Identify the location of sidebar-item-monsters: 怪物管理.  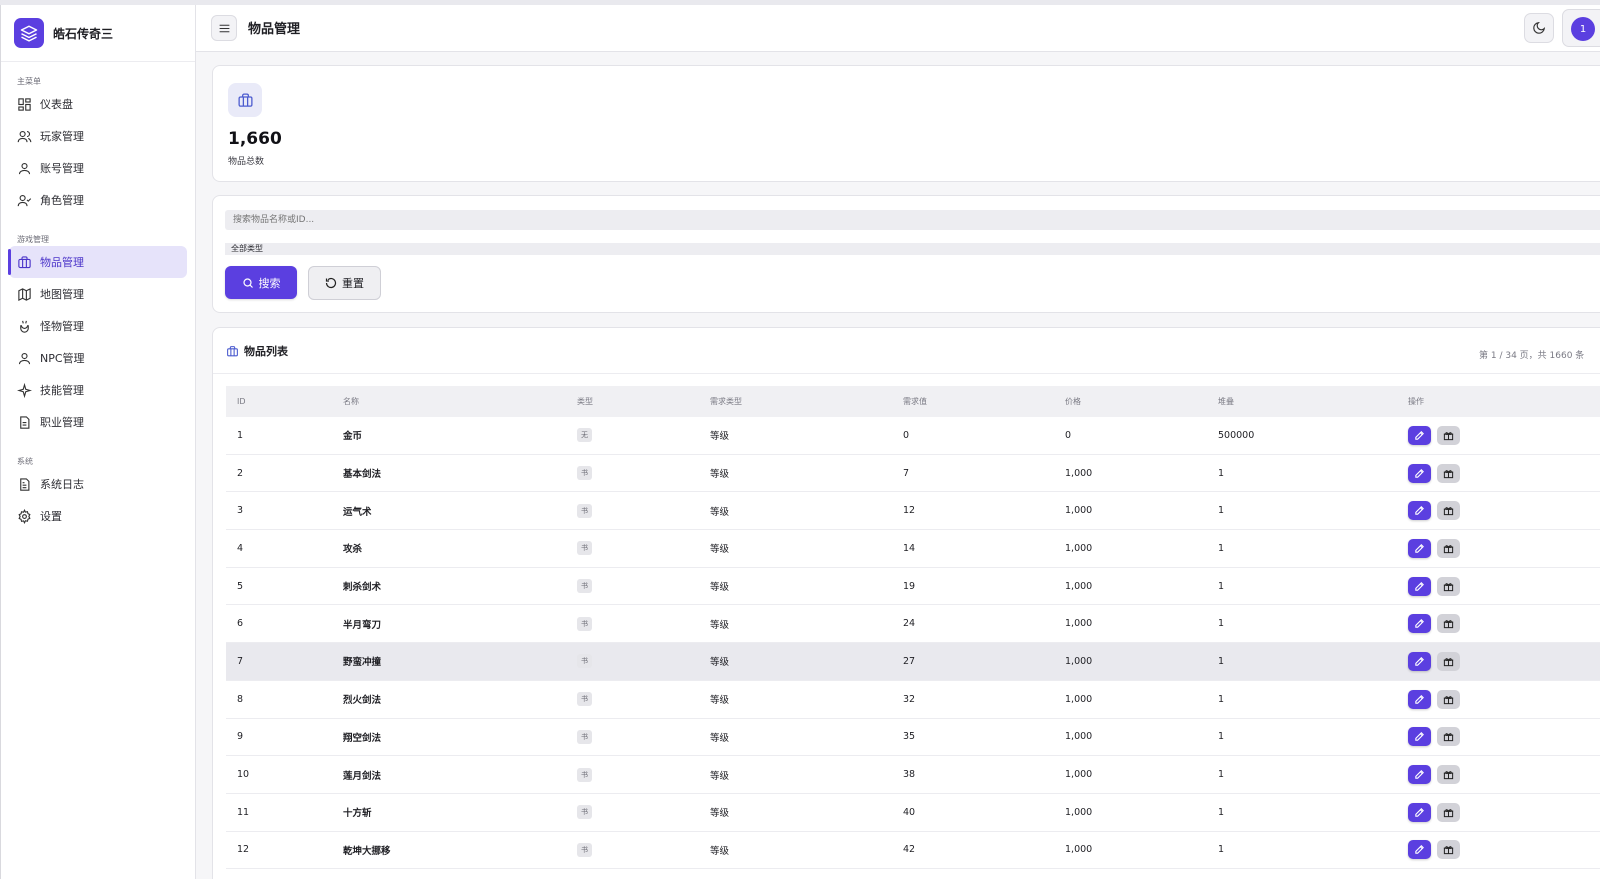
(98, 326).